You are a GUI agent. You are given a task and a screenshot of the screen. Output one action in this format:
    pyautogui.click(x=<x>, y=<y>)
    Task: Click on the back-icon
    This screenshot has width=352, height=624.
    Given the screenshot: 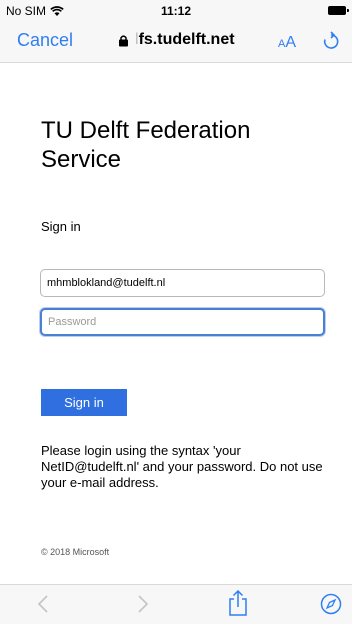 What is the action you would take?
    pyautogui.click(x=43, y=604)
    